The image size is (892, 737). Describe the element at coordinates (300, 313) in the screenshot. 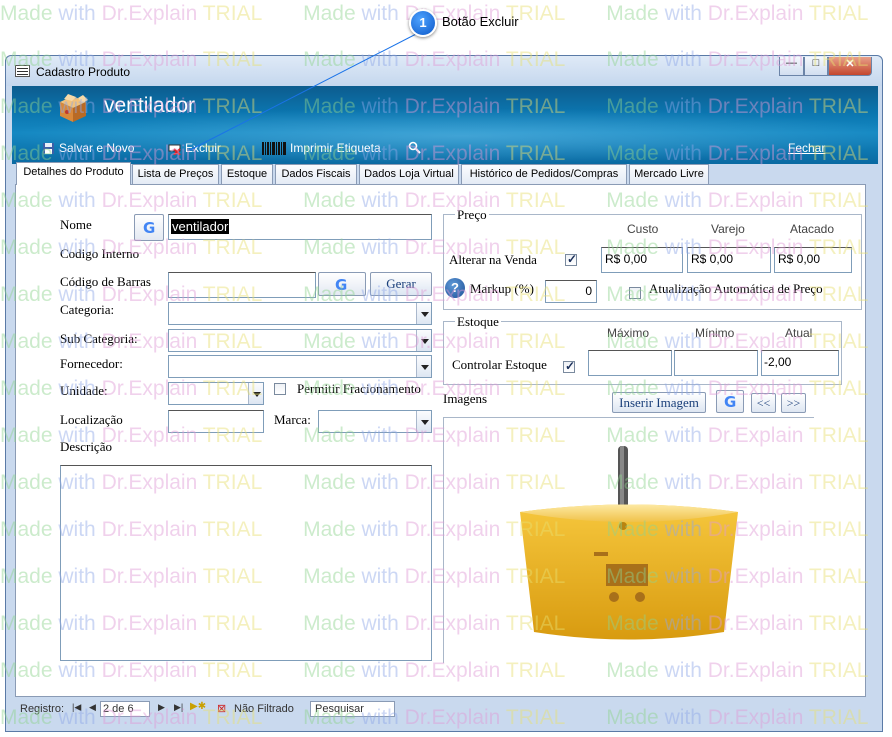

I see `categoria-select` at that location.